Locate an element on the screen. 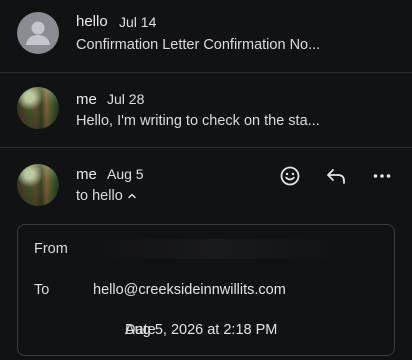 This screenshot has width=412, height=360. date-value: Aug 5, 2026 at 2:18 PM is located at coordinates (201, 330).